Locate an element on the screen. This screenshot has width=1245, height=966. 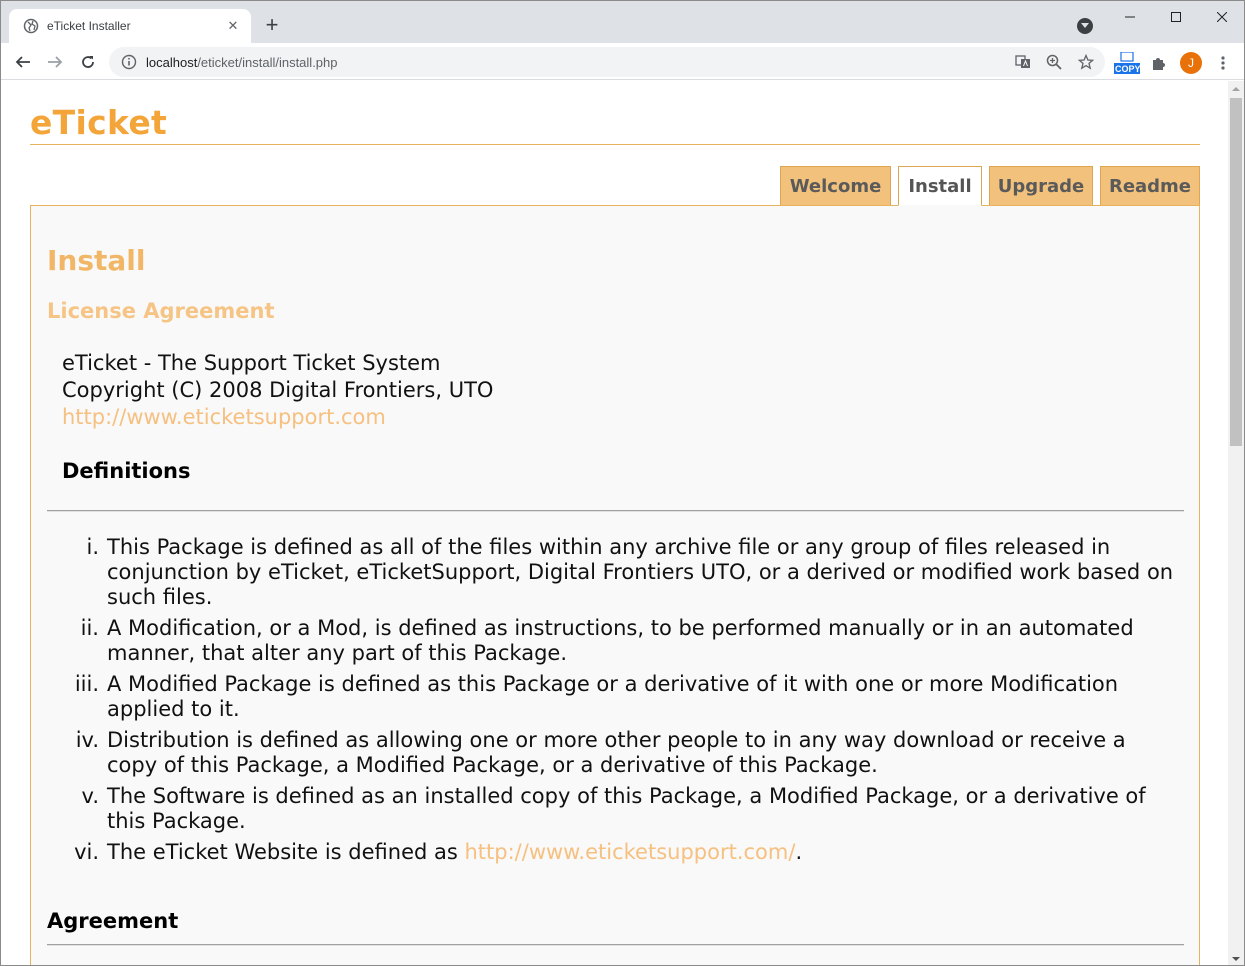
tab-welcome: Welcome is located at coordinates (835, 186).